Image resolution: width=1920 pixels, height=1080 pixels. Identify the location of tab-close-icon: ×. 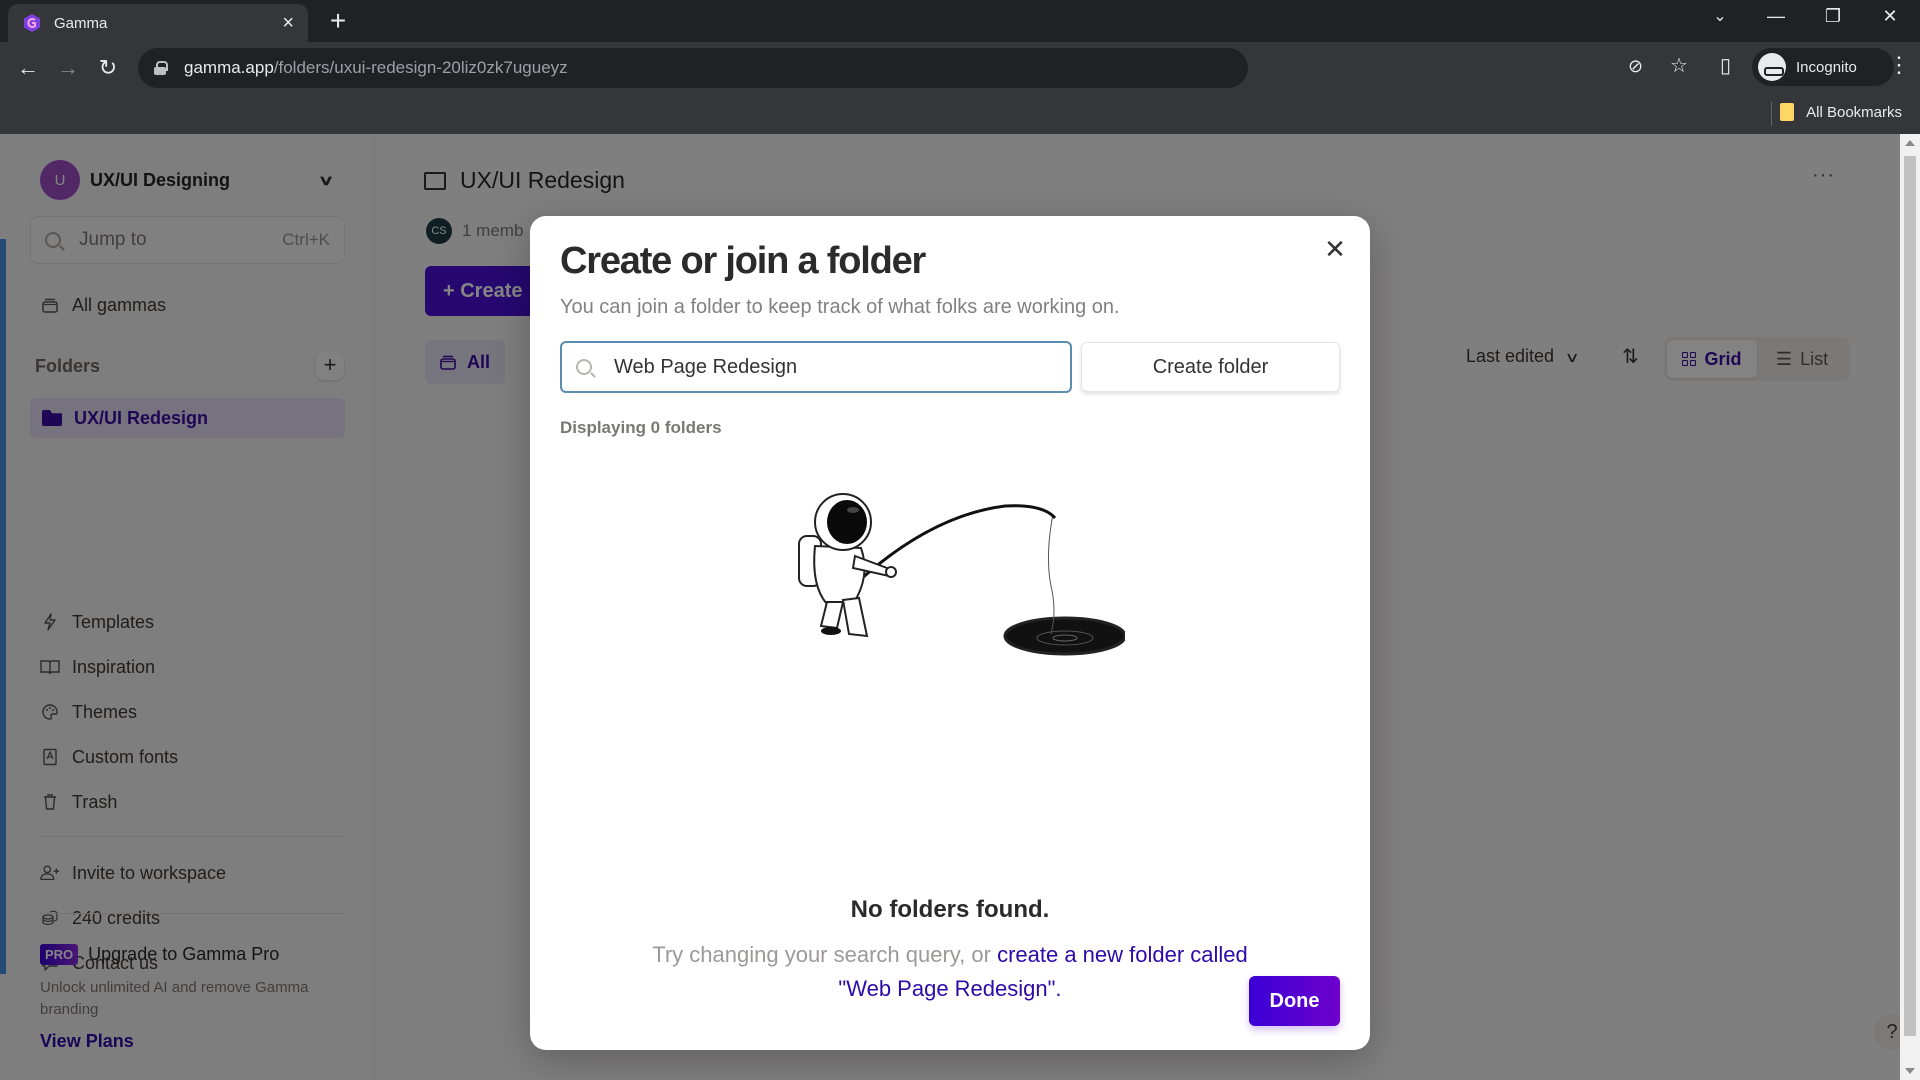
(288, 23).